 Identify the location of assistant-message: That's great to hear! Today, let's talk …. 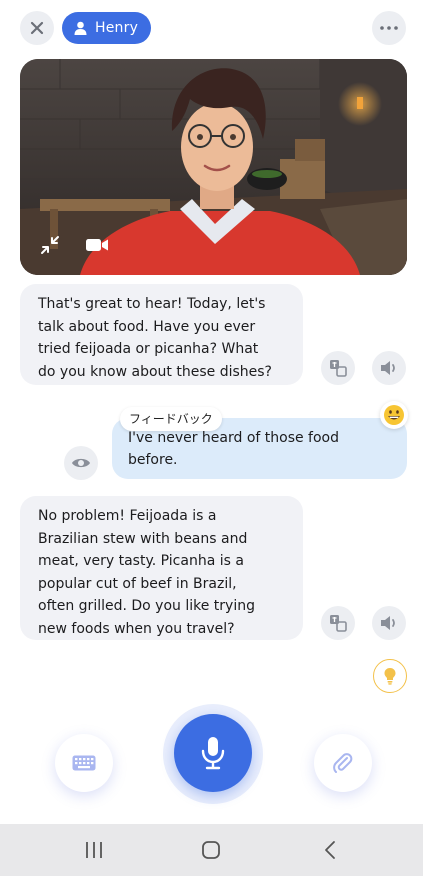
(161, 334).